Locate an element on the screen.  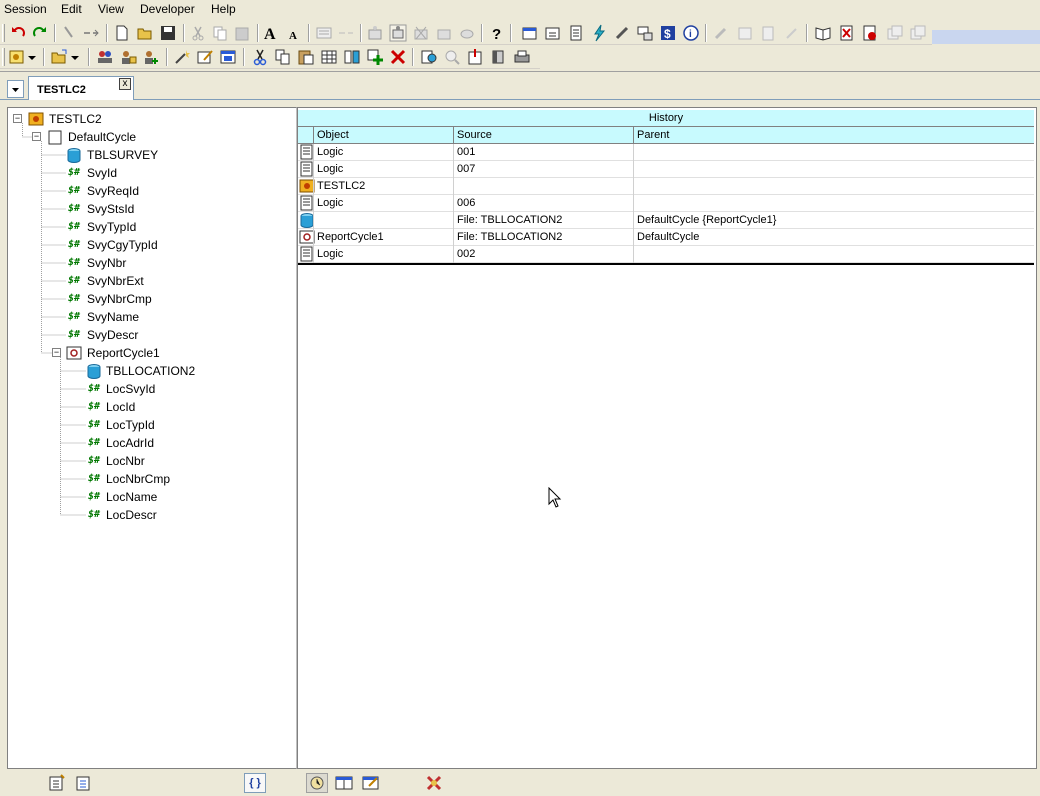
open-dropdown-icon is located at coordinates (75, 57).